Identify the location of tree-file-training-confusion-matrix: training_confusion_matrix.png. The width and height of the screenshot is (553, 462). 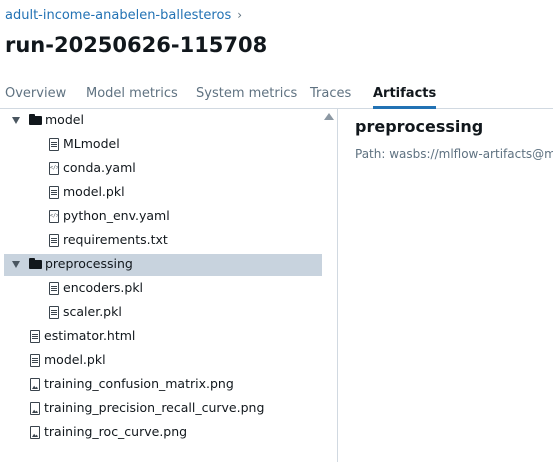
(163, 385).